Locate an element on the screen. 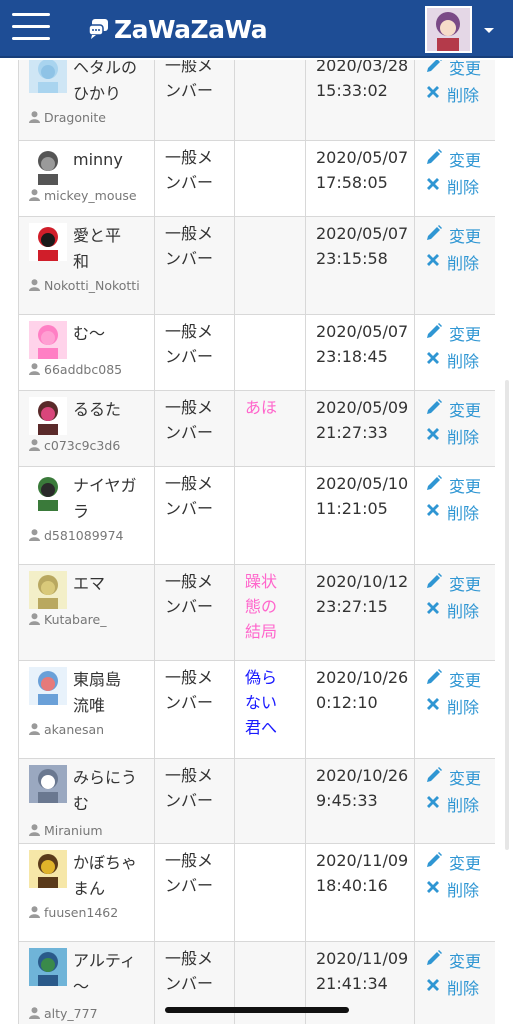 This screenshot has width=513, height=1024. chevron-down-icon is located at coordinates (489, 29).